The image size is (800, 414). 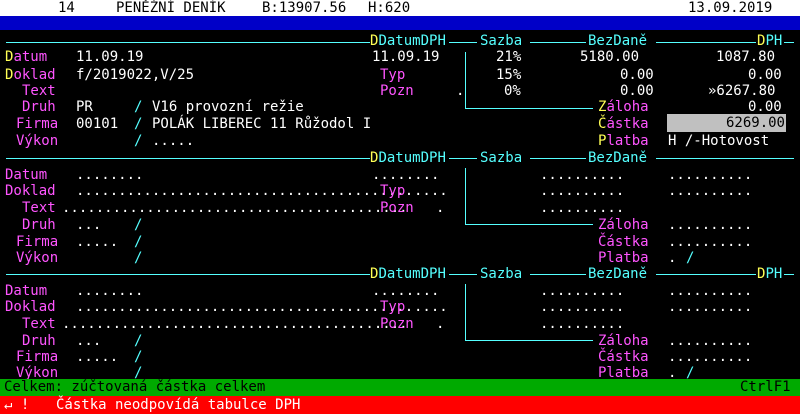 What do you see at coordinates (138, 124) in the screenshot?
I see `firma-slash-1: /` at bounding box center [138, 124].